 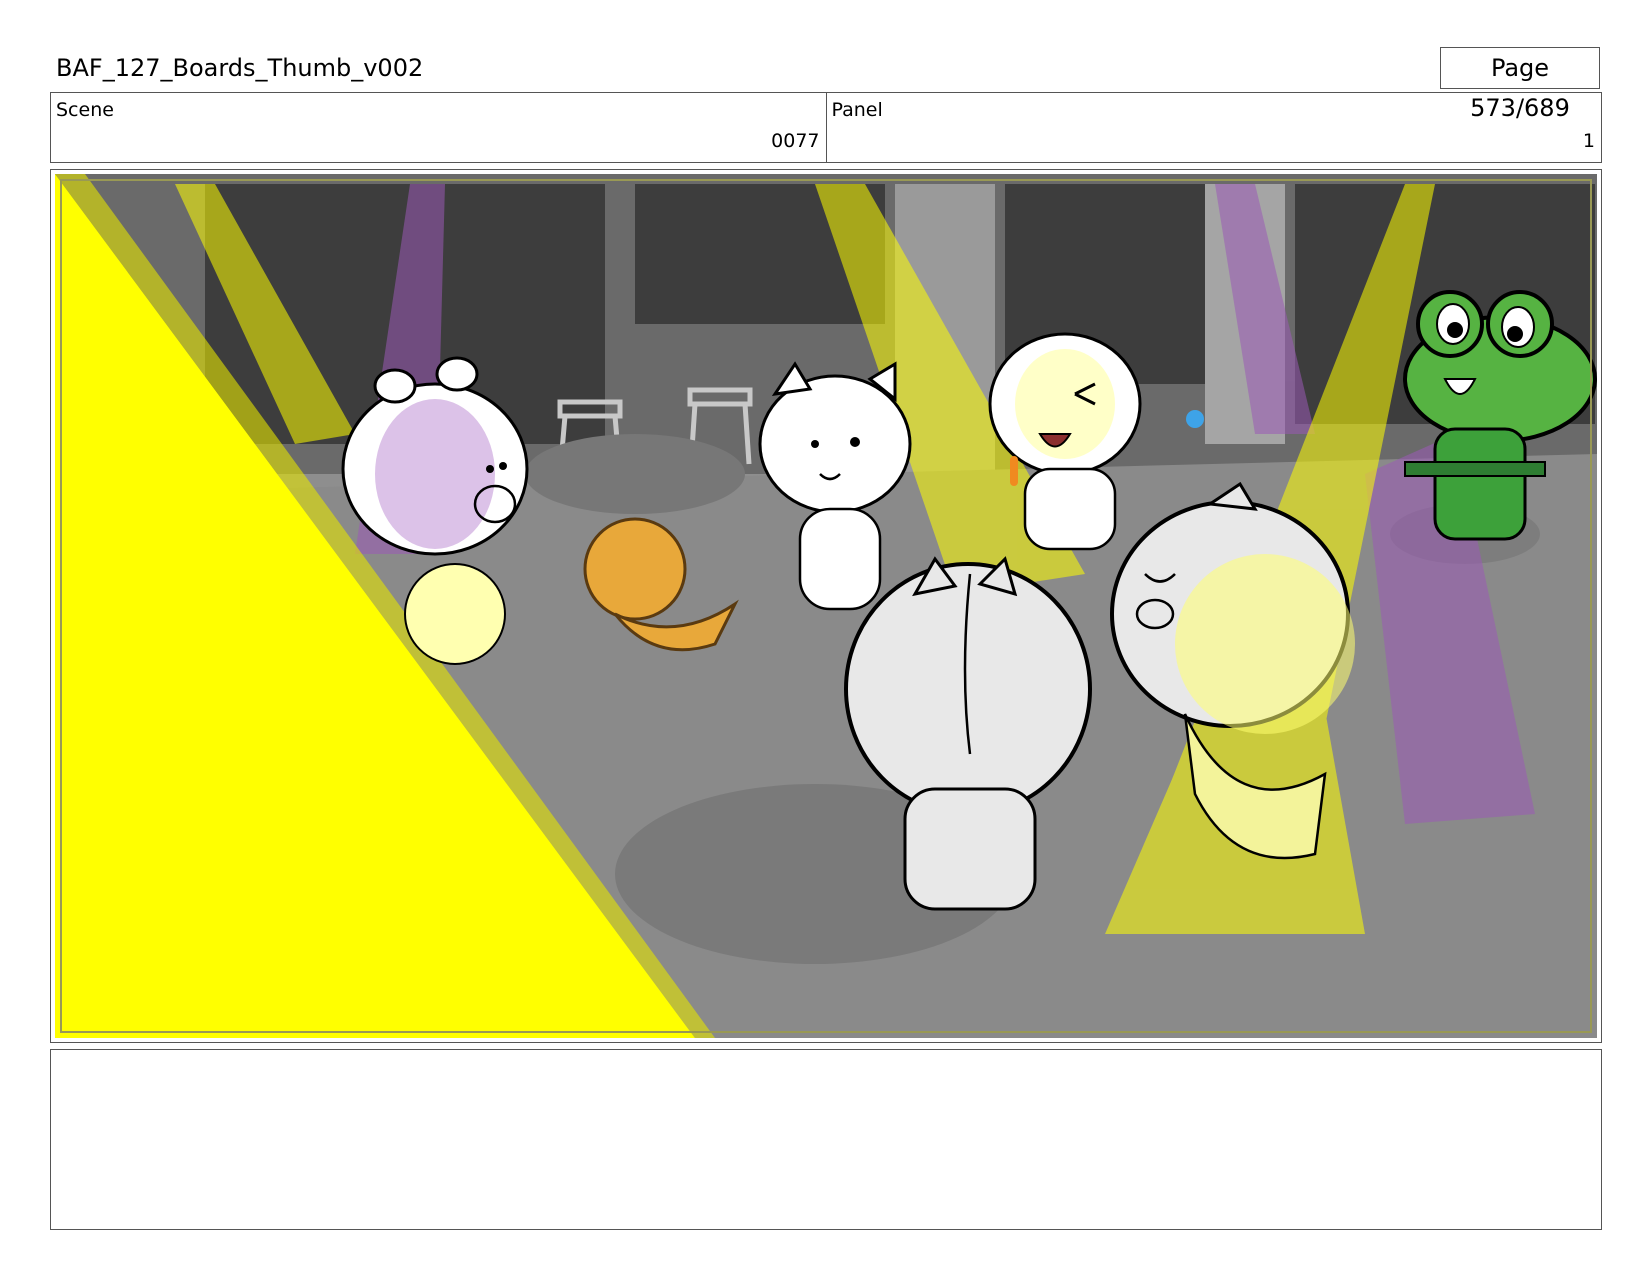 I want to click on scene-value: 0077, so click(x=795, y=141).